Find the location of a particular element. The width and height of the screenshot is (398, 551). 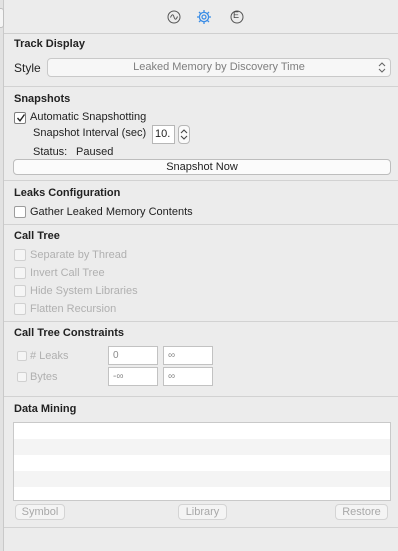

flatten-recursion-checkbox is located at coordinates (20, 309).